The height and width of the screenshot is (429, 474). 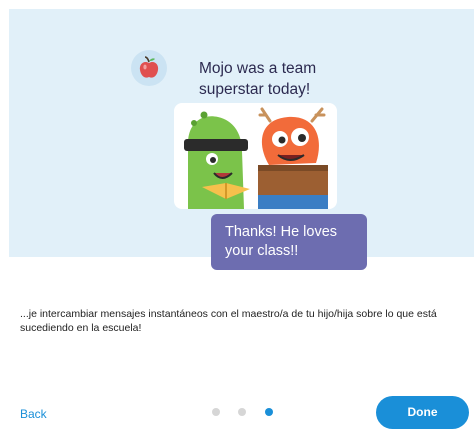 What do you see at coordinates (33, 414) in the screenshot?
I see `back-button: Back` at bounding box center [33, 414].